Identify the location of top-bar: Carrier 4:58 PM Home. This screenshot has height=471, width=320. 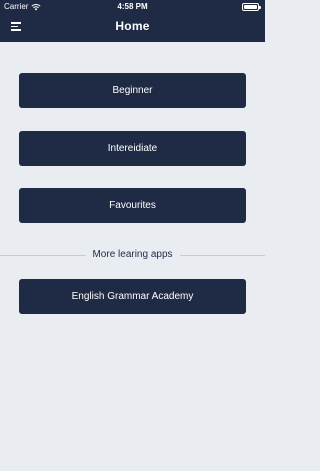
(132, 21).